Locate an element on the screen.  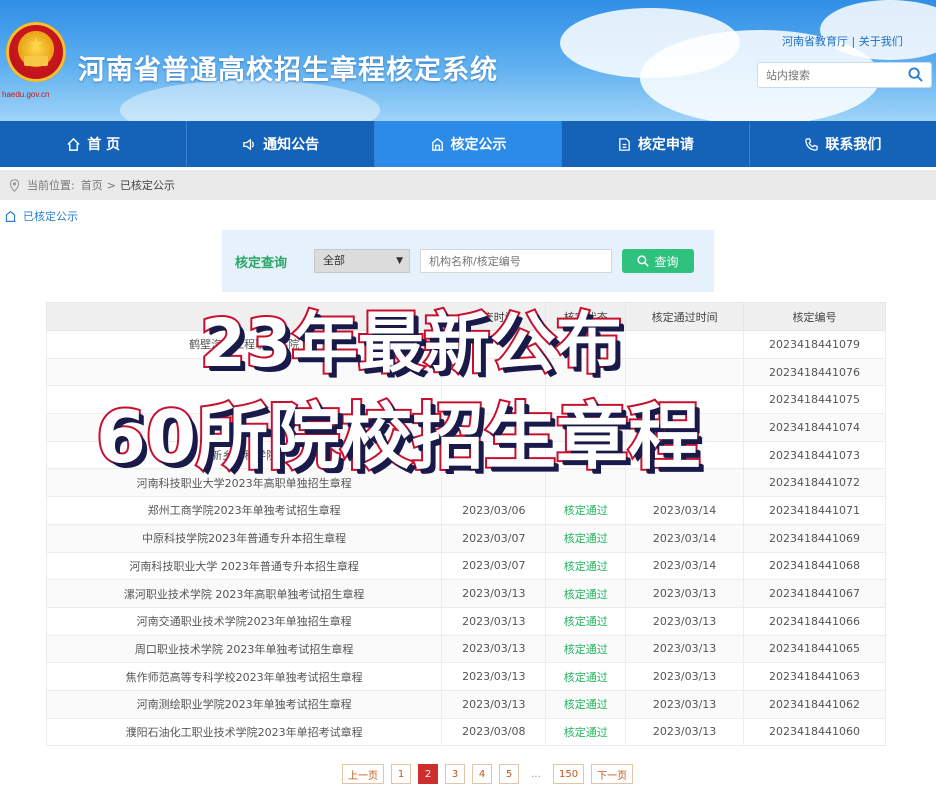
query-label: 核定查询 is located at coordinates (261, 263).